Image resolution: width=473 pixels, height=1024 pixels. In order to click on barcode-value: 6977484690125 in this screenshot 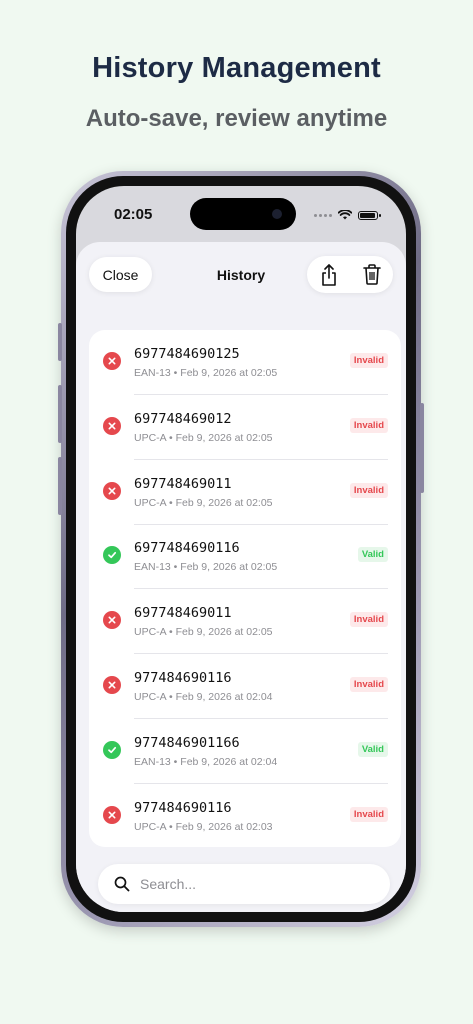, I will do `click(187, 354)`.